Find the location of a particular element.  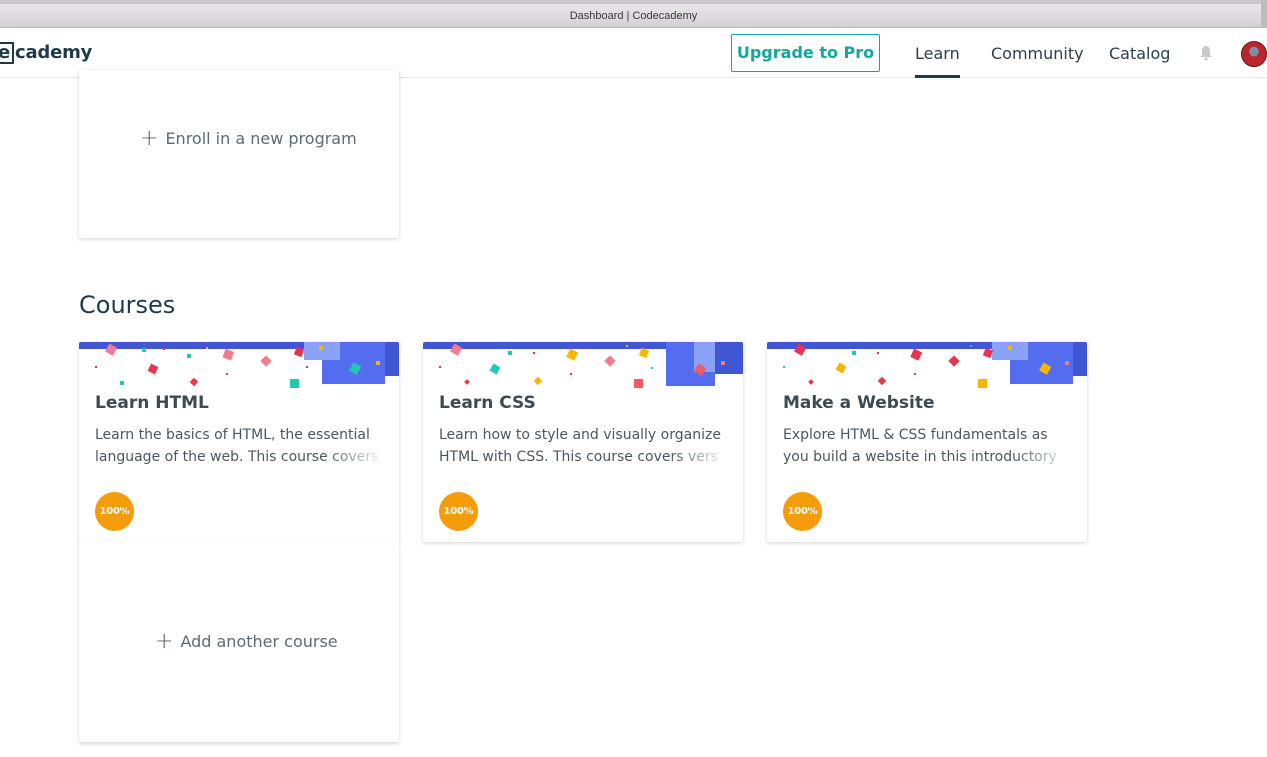

add-course-link: + Add another course is located at coordinates (246, 641).